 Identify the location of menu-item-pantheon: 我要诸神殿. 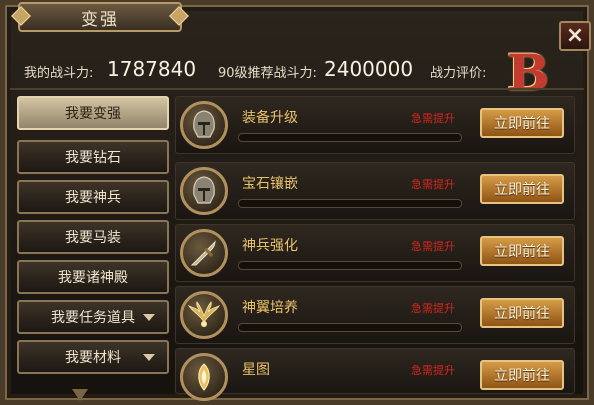
(93, 277).